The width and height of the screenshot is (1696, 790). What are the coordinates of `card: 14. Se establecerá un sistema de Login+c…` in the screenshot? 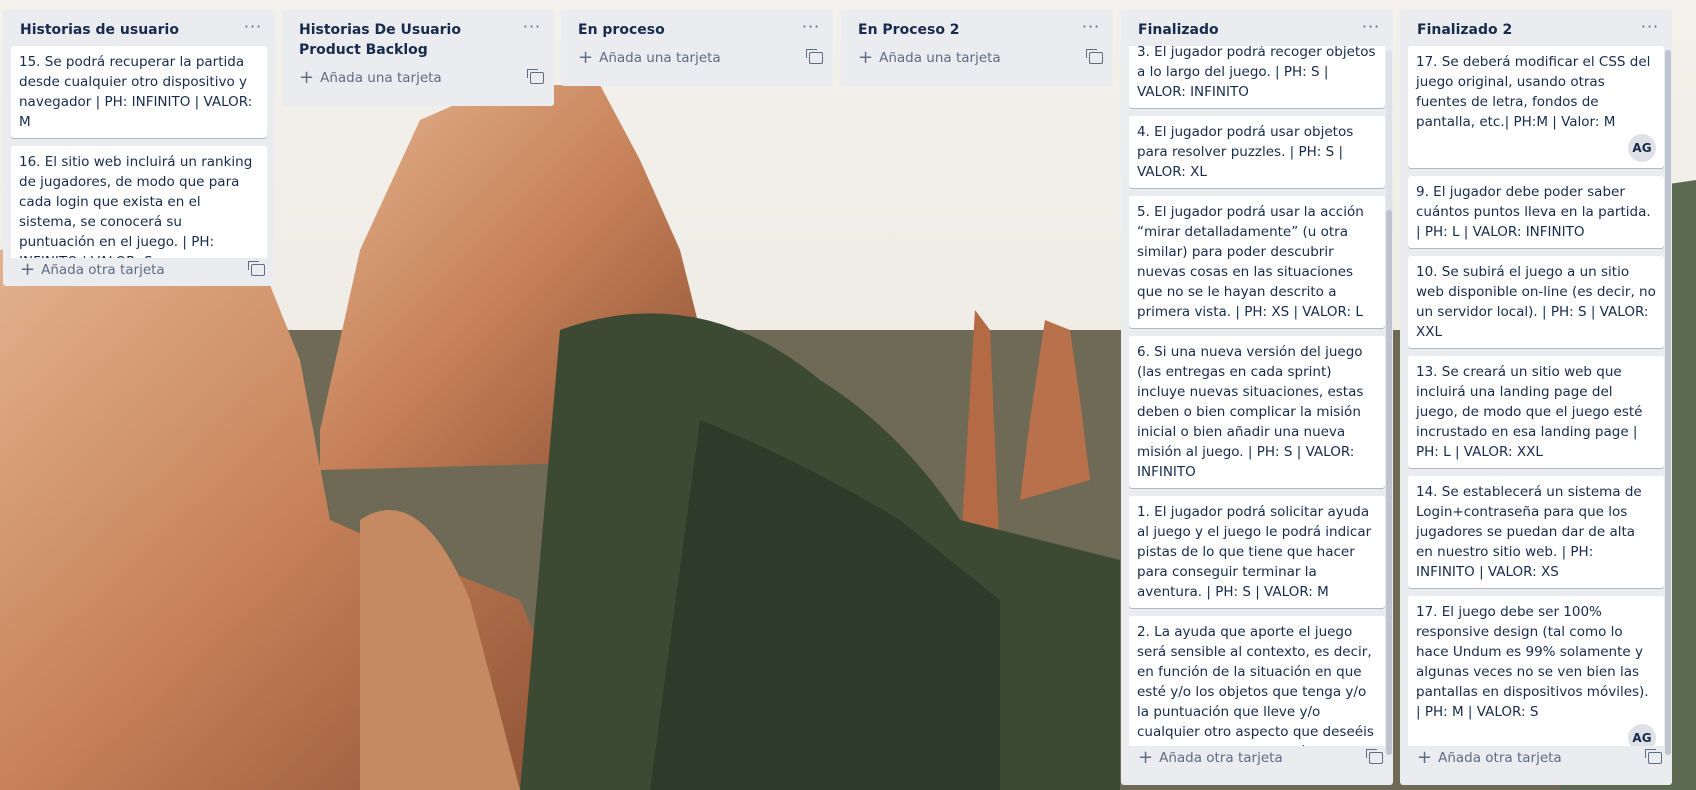 It's located at (1536, 532).